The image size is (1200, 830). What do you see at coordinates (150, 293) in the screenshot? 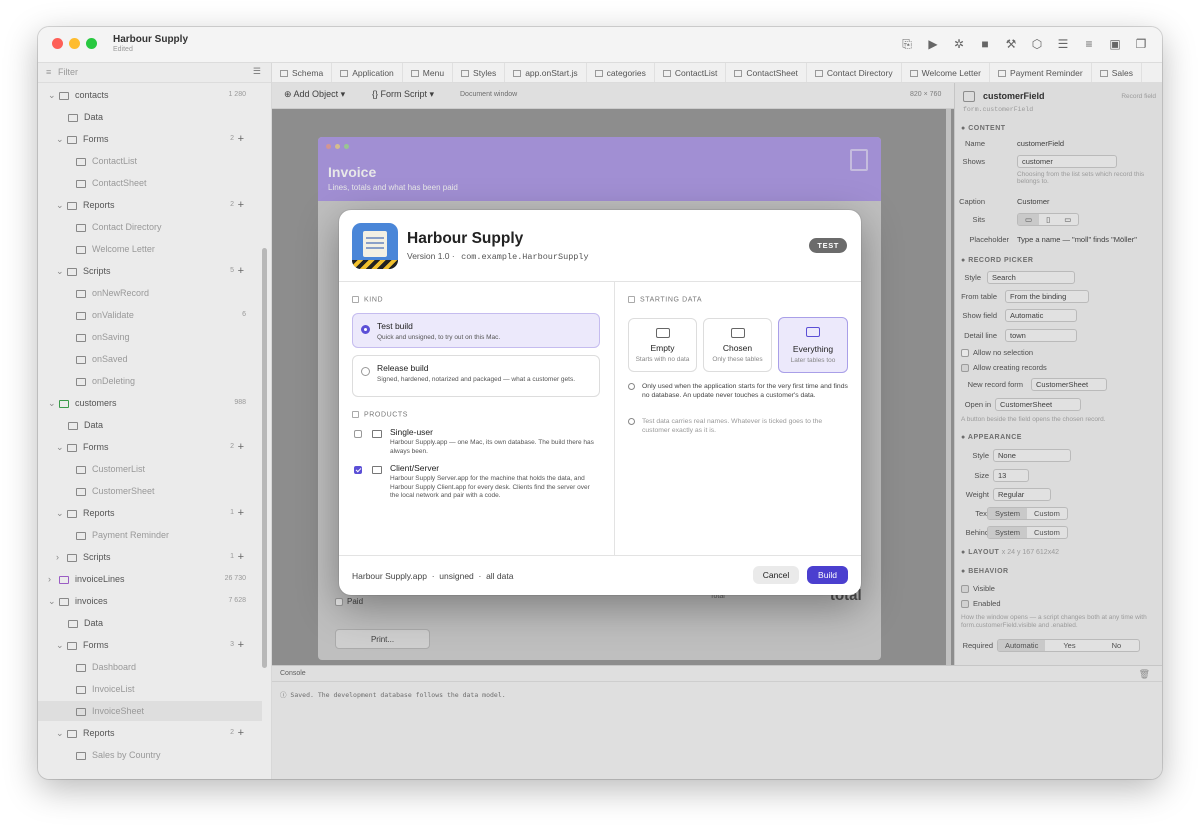
I see `sidebar-item: onNewRecord` at bounding box center [150, 293].